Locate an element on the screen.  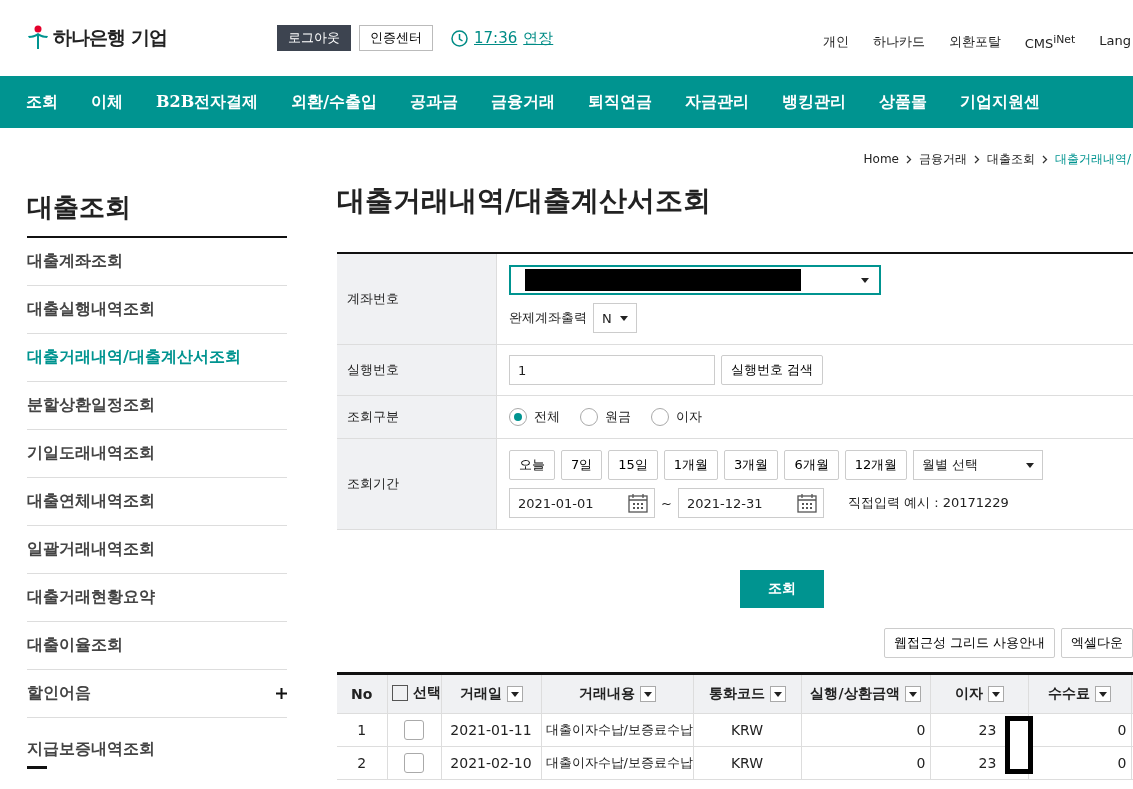
field-label: 완제계좌출력 is located at coordinates (548, 318).